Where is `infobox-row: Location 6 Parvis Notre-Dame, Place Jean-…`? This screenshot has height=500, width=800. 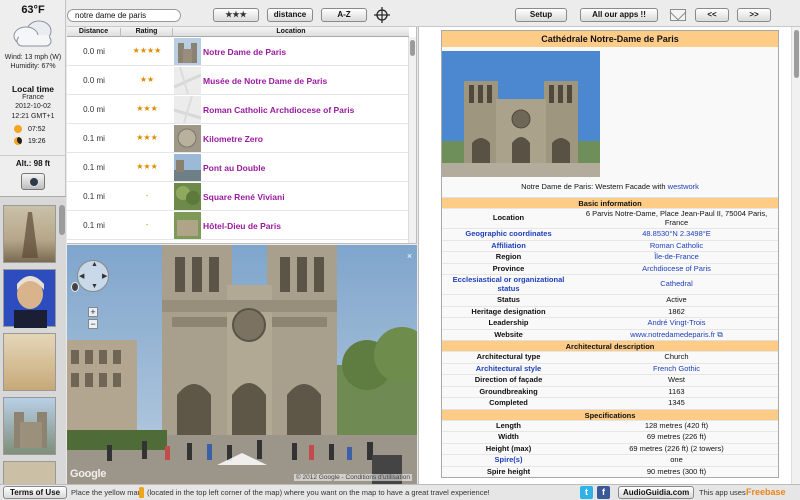
infobox-row: Location 6 Parvis Notre-Dame, Place Jean-… is located at coordinates (610, 218).